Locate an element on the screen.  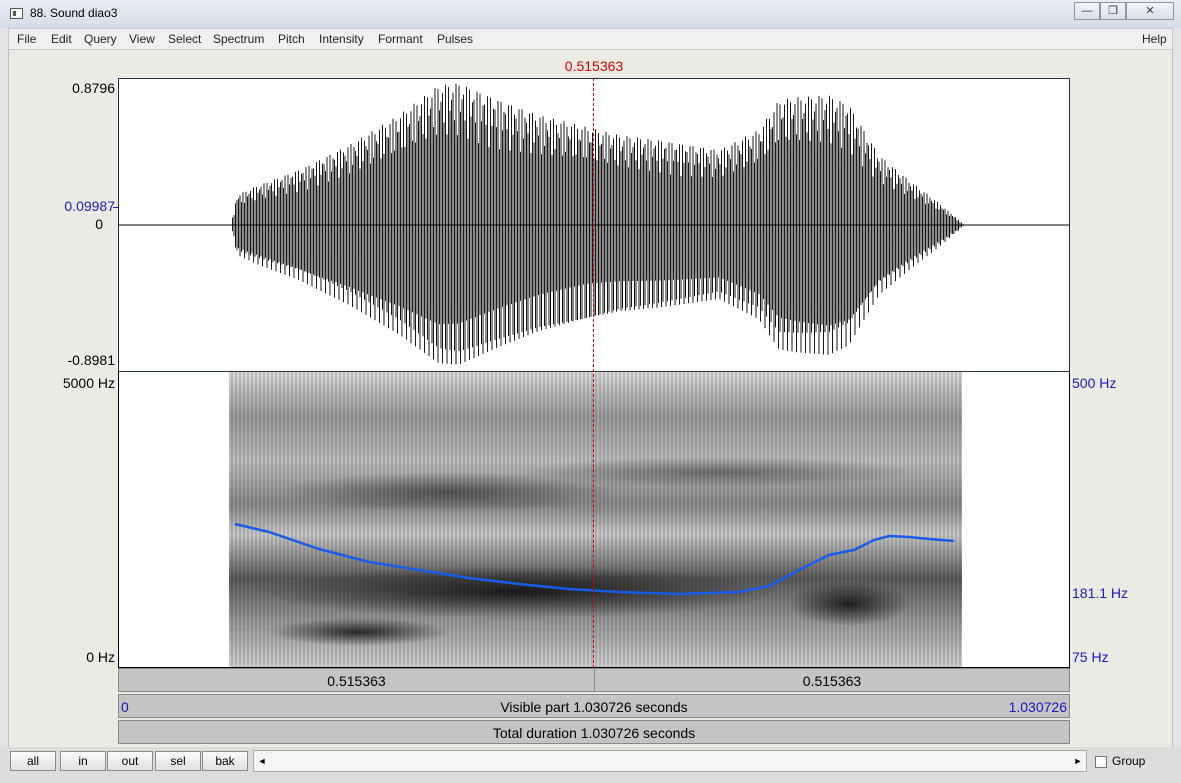
waveform-zero-label: 0 is located at coordinates (99, 224).